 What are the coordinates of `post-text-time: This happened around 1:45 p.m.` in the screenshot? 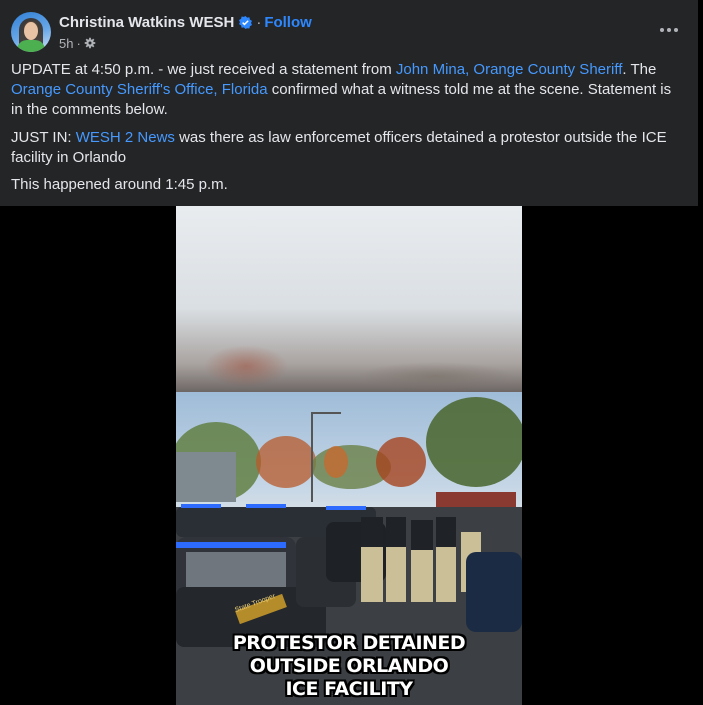 It's located at (119, 184).